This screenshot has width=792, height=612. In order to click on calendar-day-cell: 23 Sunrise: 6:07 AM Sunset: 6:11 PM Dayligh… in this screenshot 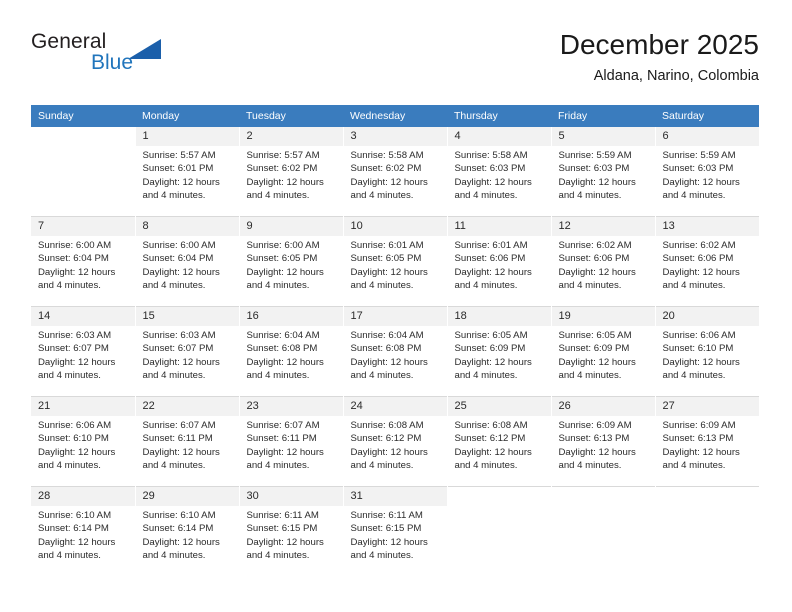, I will do `click(291, 441)`.